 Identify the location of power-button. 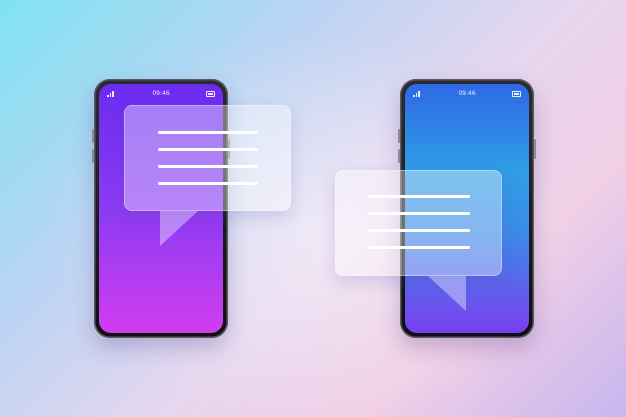
(535, 149).